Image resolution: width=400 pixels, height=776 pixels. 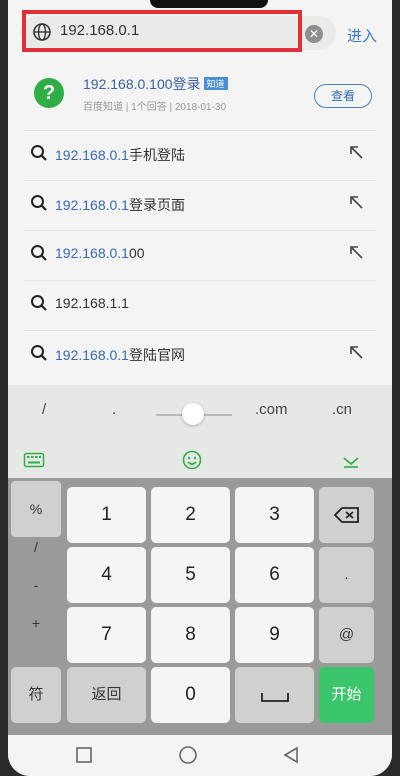 I want to click on quick-slash-key: /, so click(x=44, y=409).